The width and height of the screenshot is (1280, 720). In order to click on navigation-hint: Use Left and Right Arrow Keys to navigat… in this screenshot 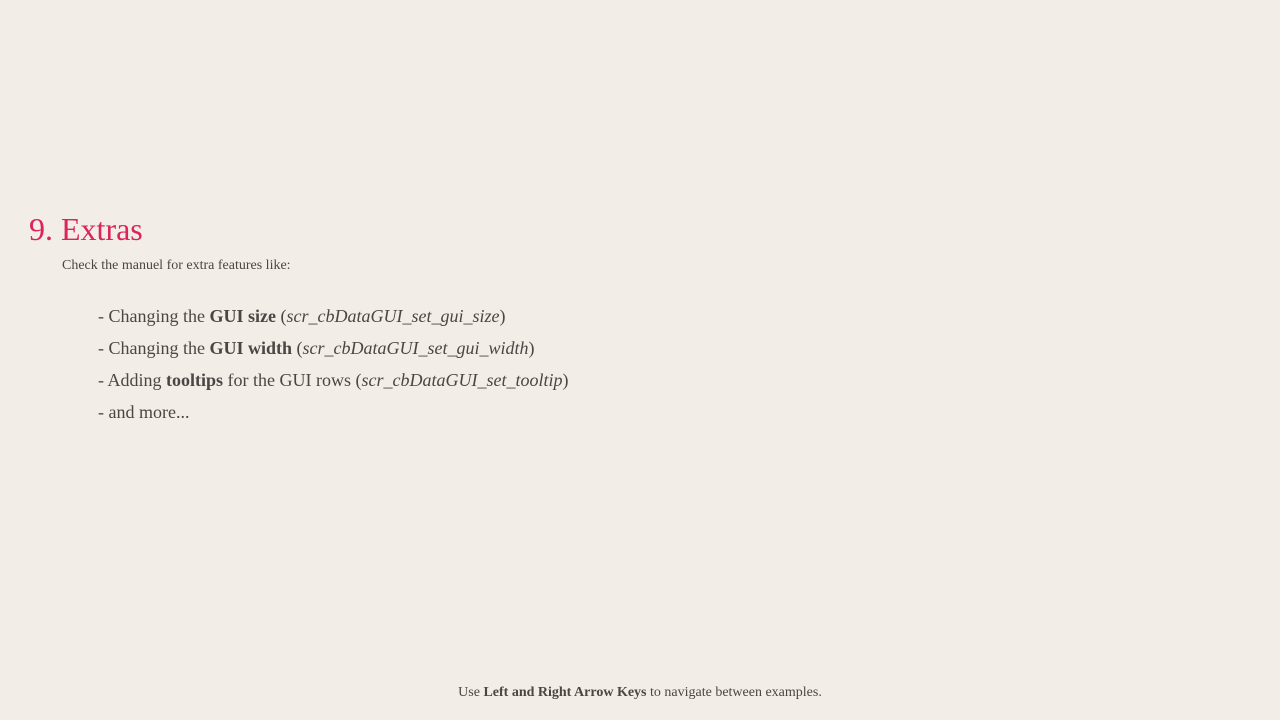, I will do `click(640, 693)`.